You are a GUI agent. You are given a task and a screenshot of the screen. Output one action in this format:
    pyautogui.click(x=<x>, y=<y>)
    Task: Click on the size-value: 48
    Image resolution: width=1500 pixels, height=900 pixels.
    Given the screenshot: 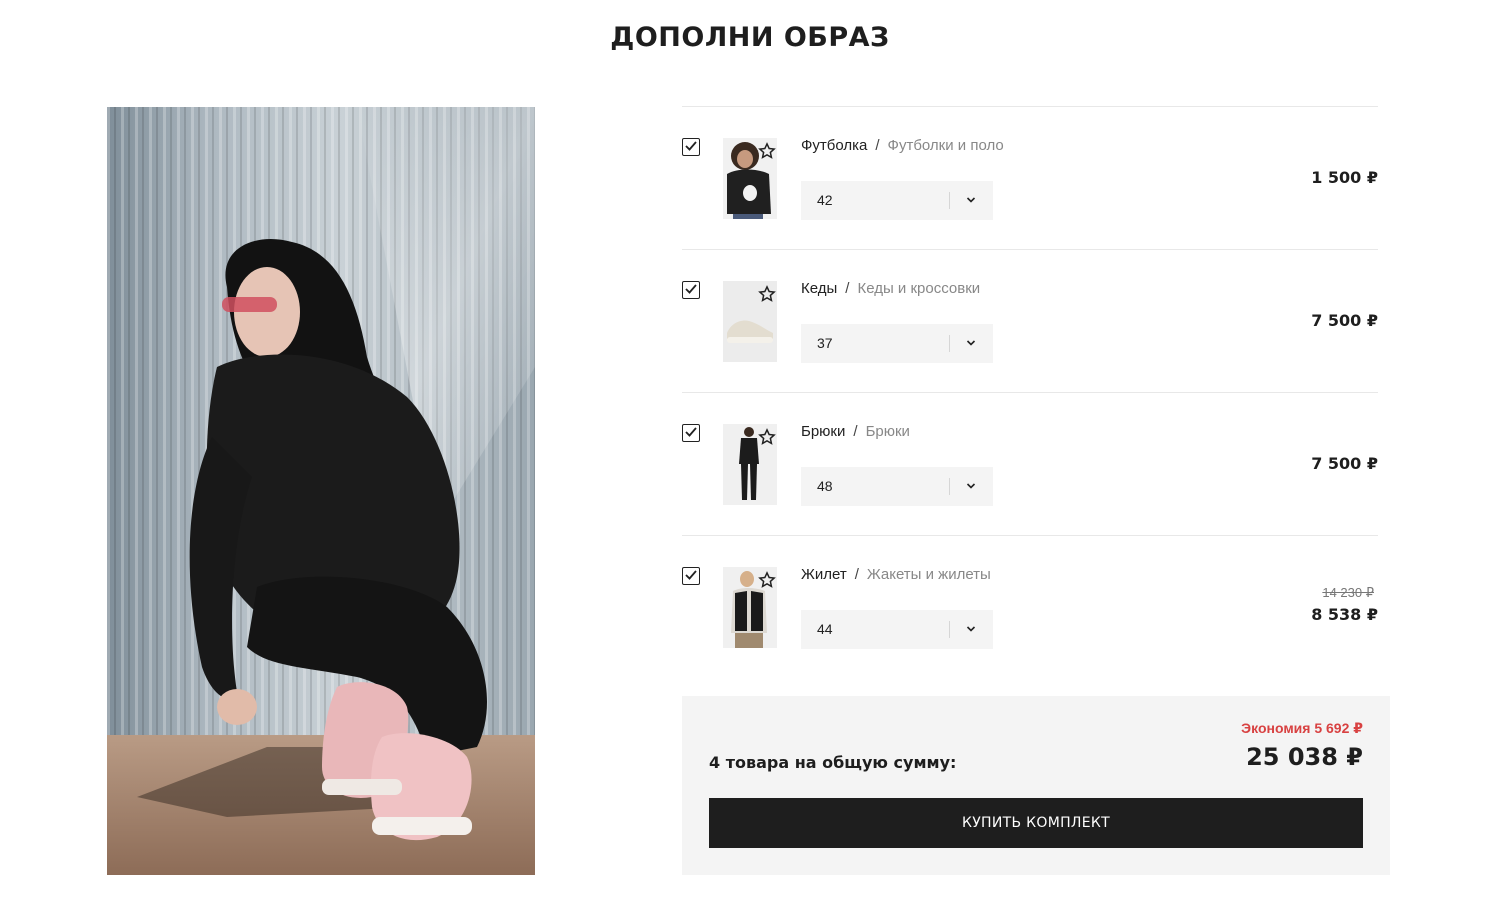 What is the action you would take?
    pyautogui.click(x=825, y=486)
    